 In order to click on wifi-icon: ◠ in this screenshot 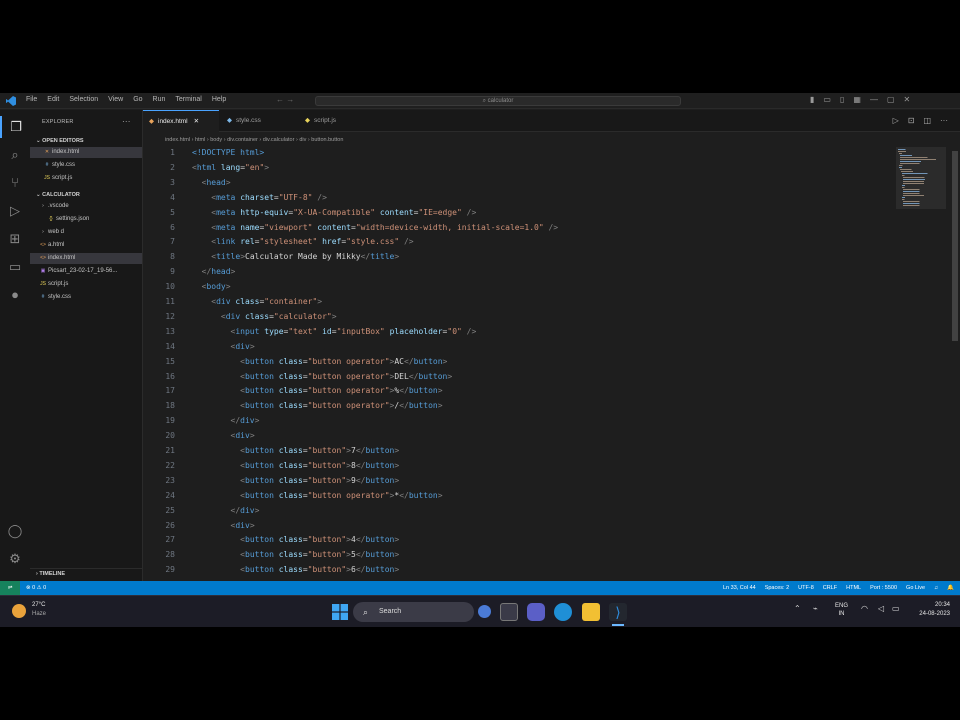, I will do `click(864, 608)`.